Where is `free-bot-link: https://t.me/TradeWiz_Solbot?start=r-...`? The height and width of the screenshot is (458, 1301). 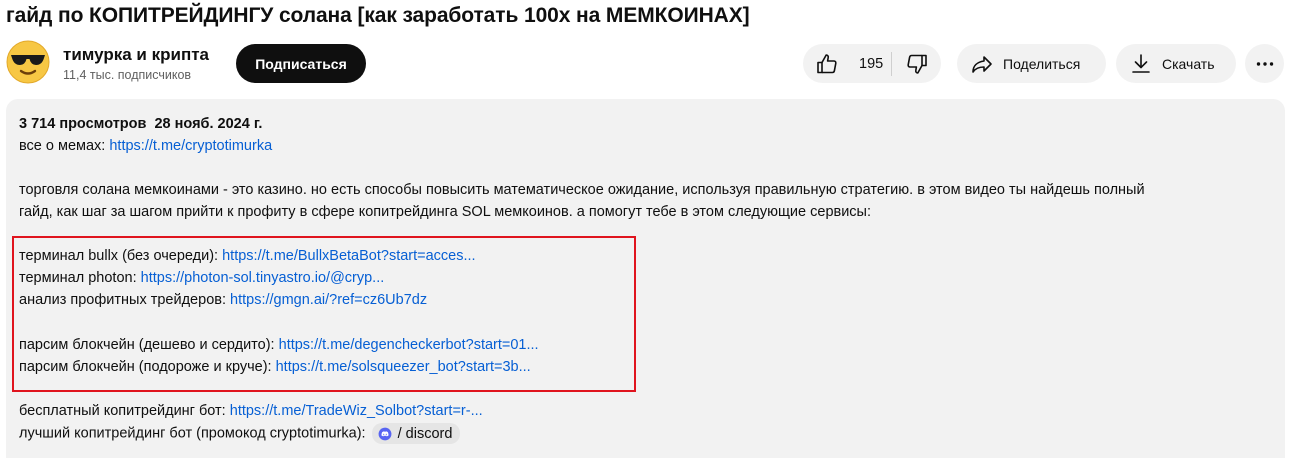 free-bot-link: https://t.me/TradeWiz_Solbot?start=r-... is located at coordinates (356, 411).